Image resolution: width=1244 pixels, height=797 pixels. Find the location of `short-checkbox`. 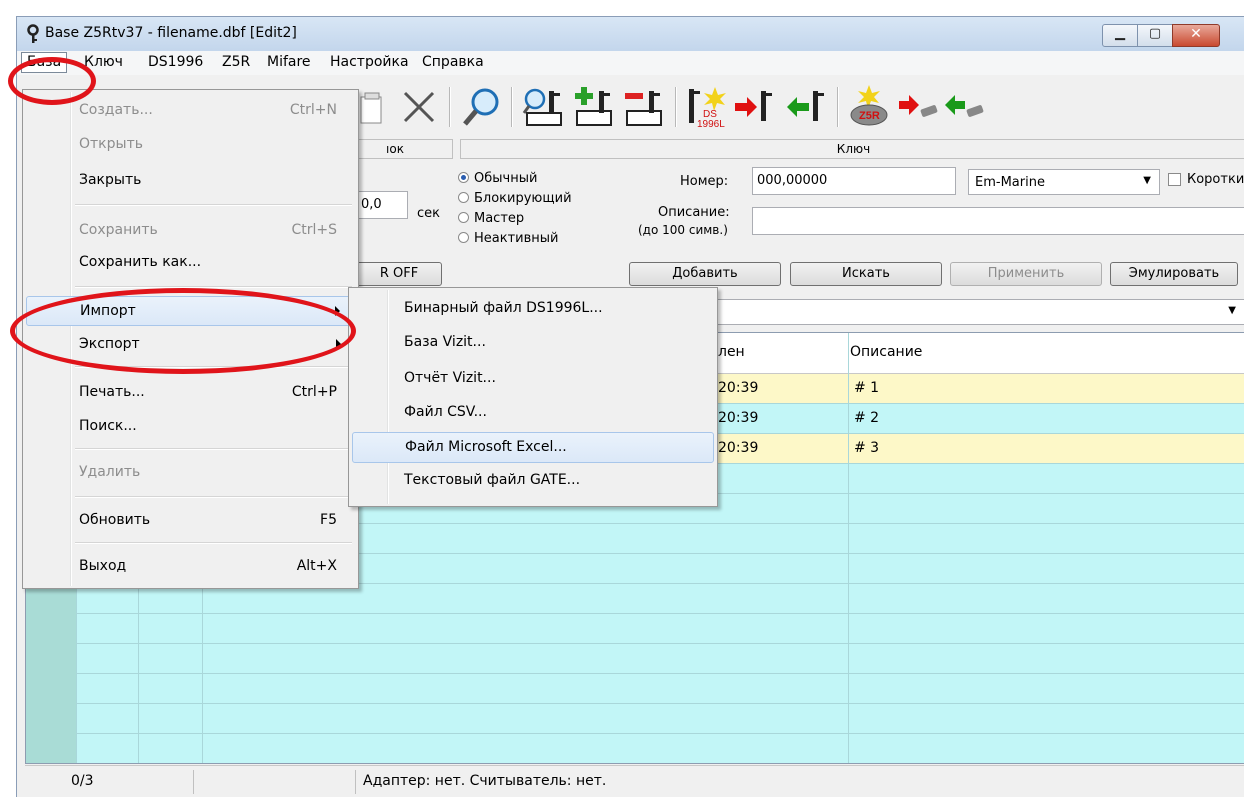

short-checkbox is located at coordinates (1174, 179).